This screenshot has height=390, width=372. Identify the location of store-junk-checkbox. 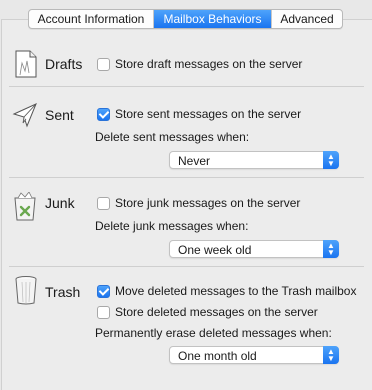
(103, 203).